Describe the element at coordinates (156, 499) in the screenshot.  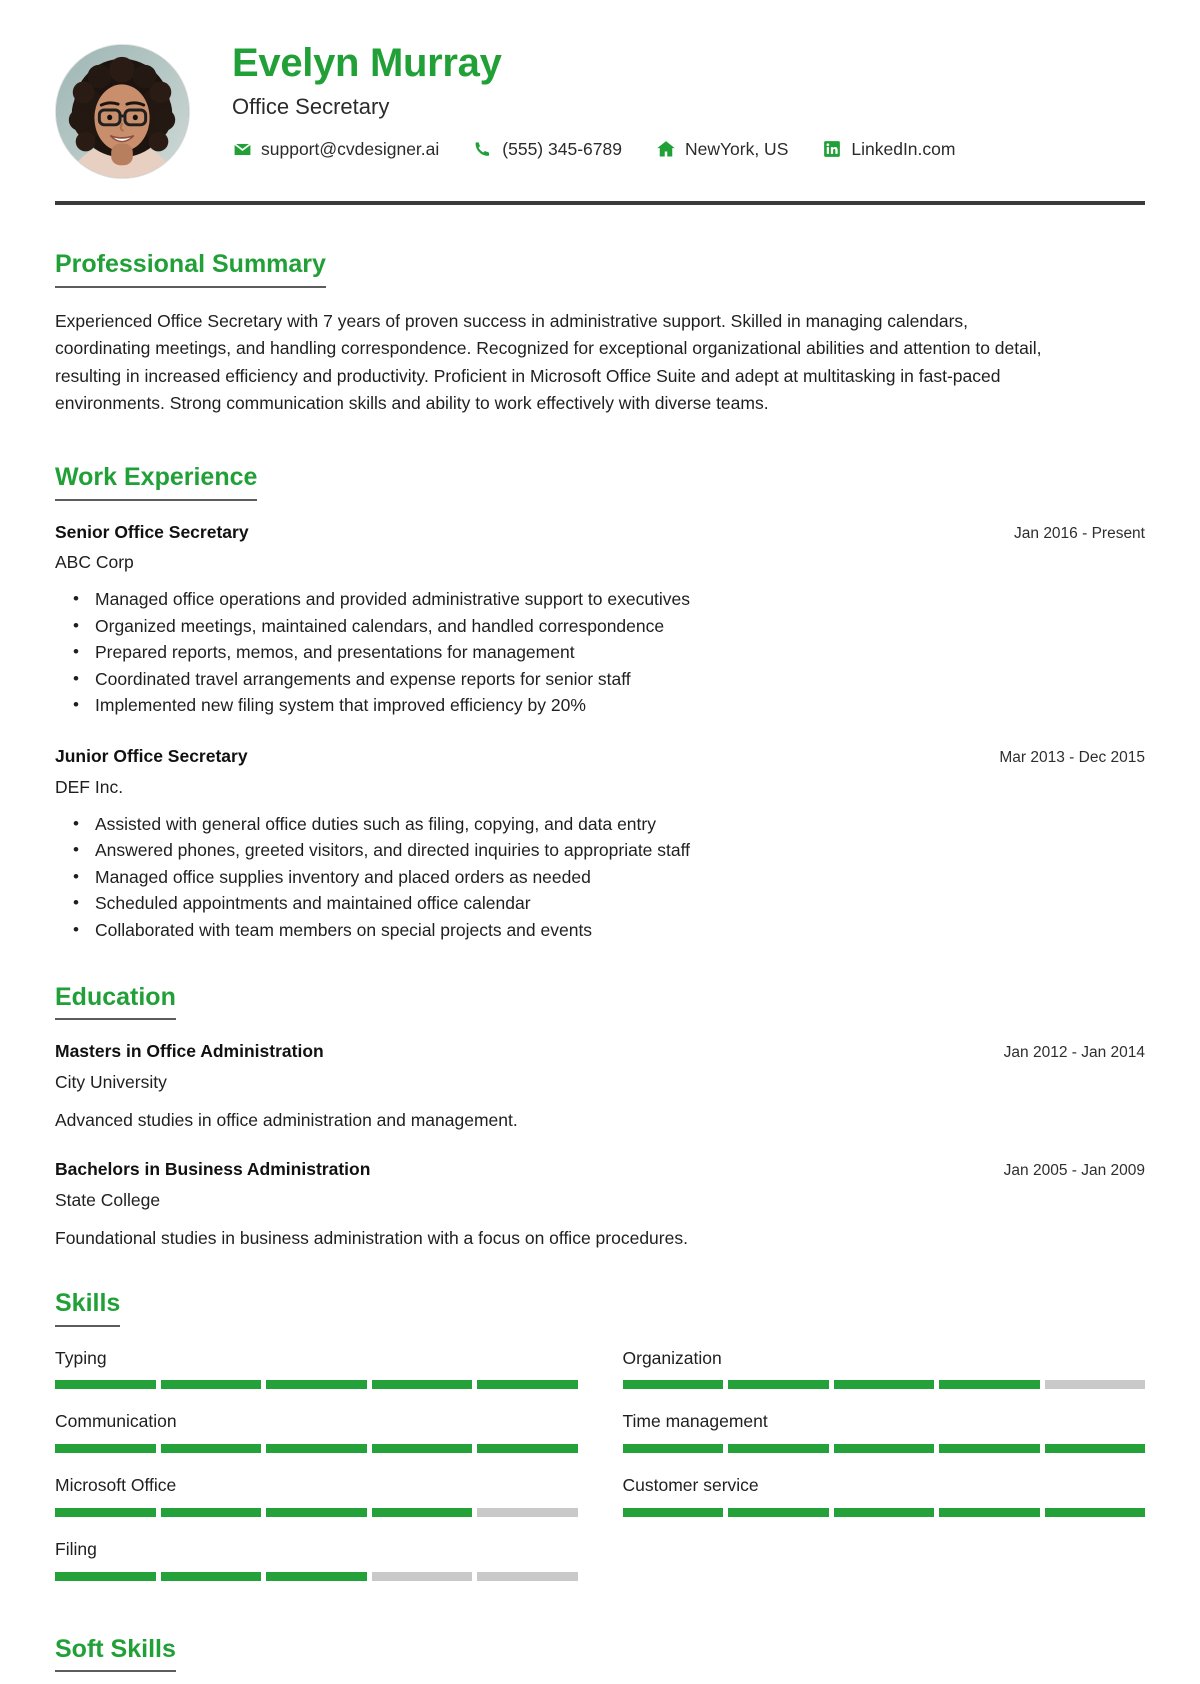
I see `work-heading-underline` at that location.